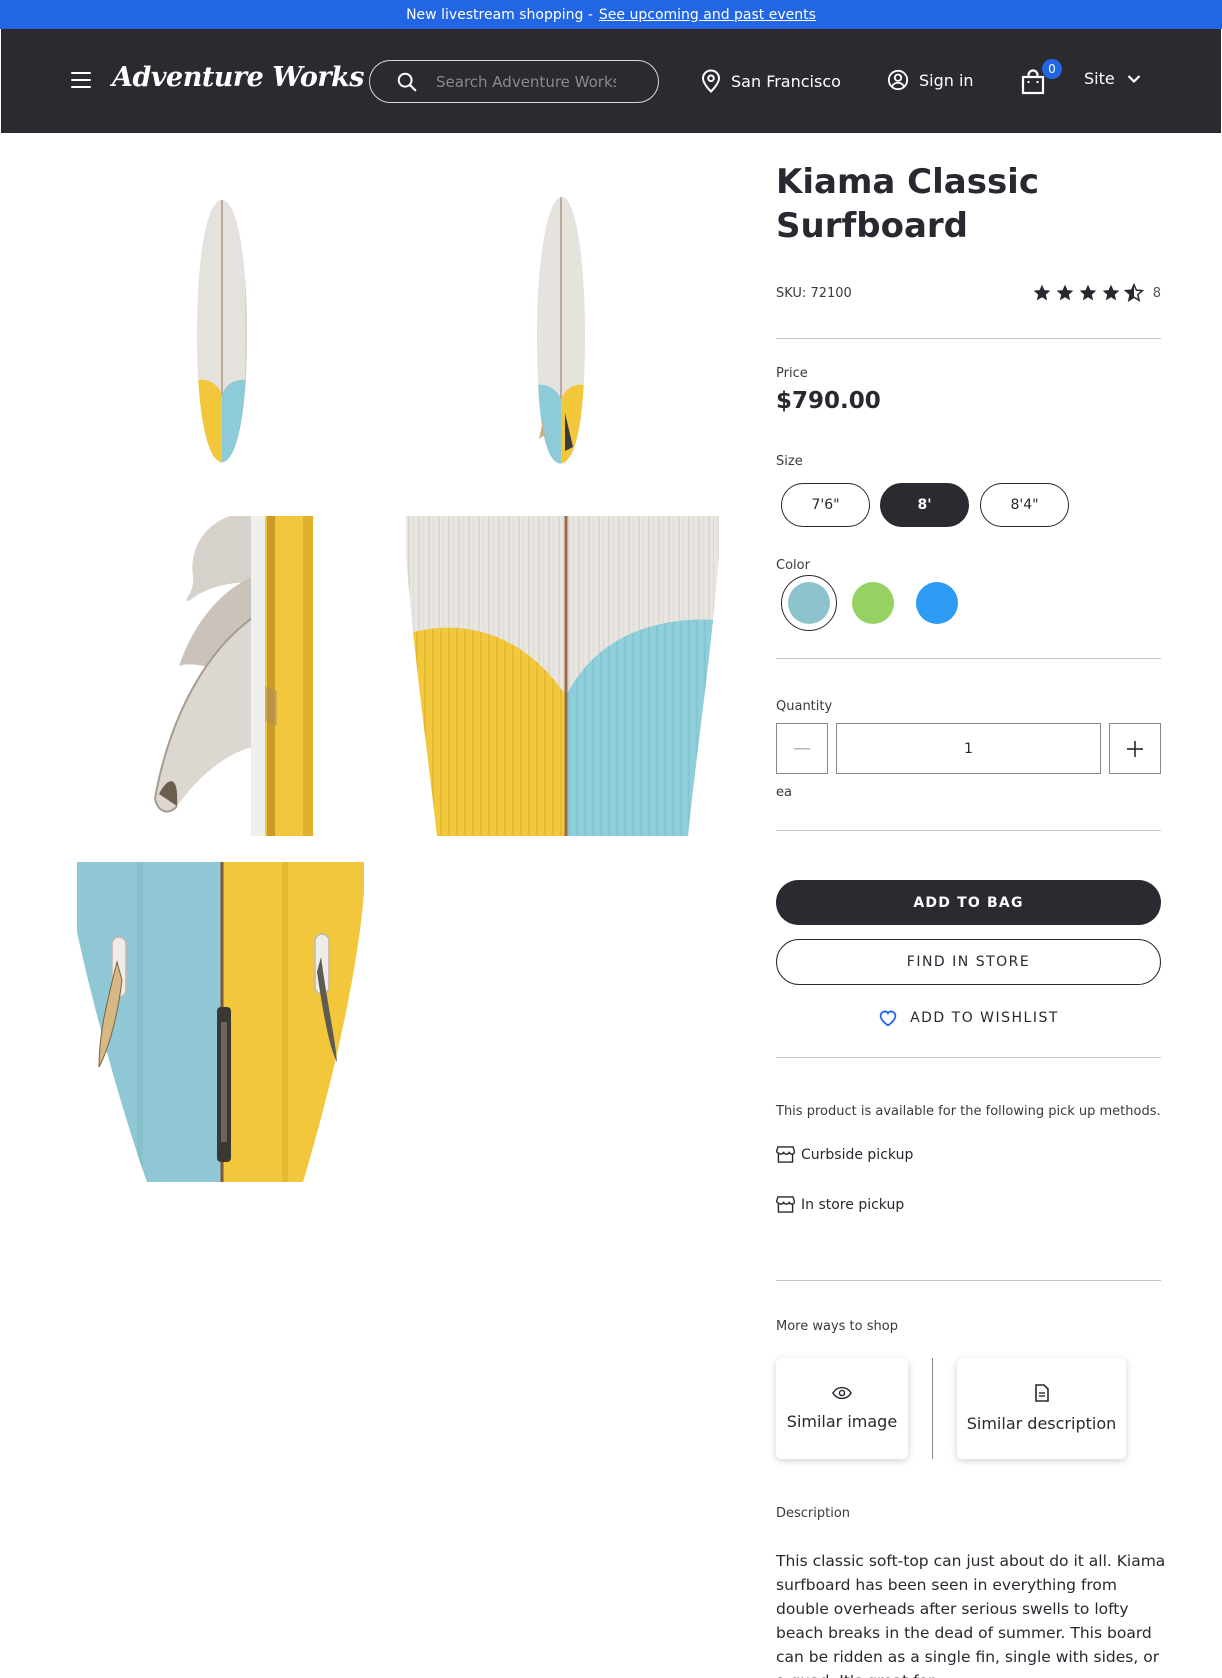 The width and height of the screenshot is (1222, 1678). What do you see at coordinates (968, 962) in the screenshot?
I see `find-in-store-button: FIND IN STORE` at bounding box center [968, 962].